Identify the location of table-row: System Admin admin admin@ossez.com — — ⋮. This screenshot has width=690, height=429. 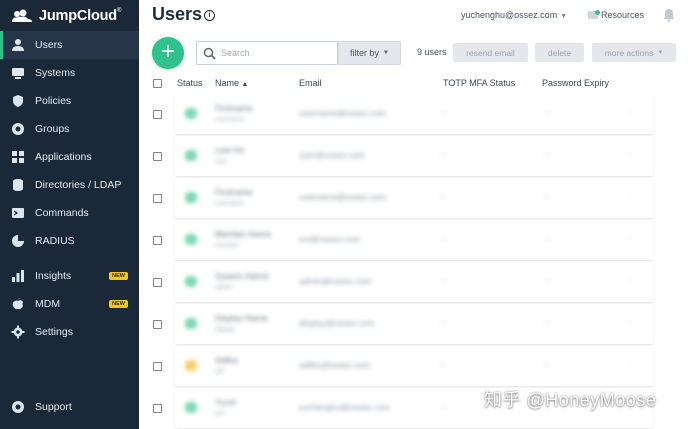
(414, 282).